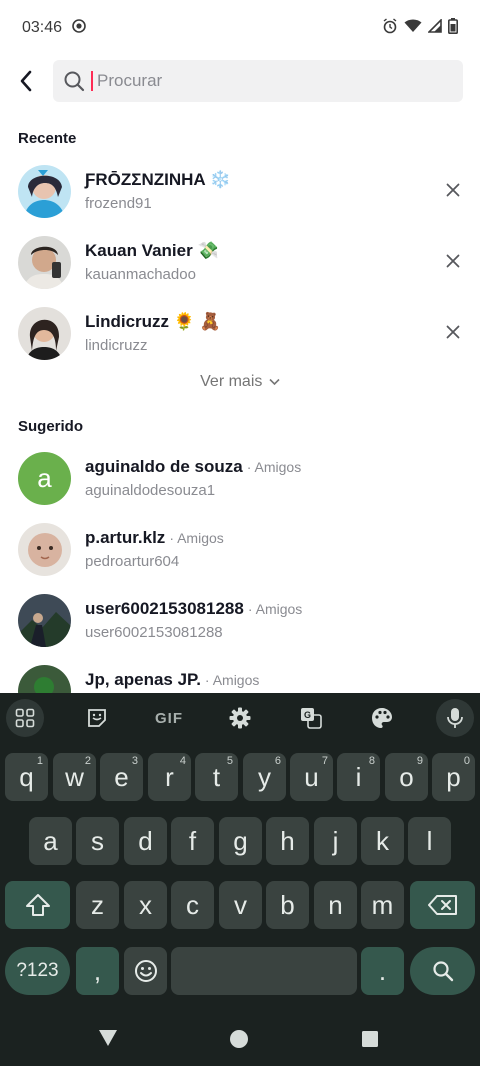  Describe the element at coordinates (169, 718) in the screenshot. I see `gif-button: GIF` at that location.